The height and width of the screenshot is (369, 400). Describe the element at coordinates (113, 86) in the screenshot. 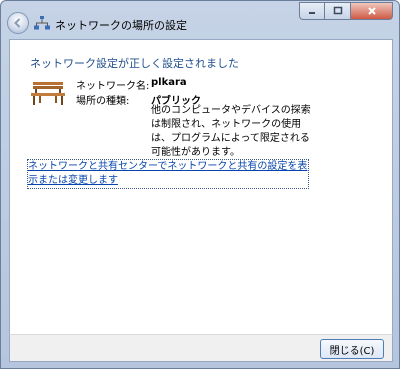

I see `network-name-label: ネットワーク名:` at that location.